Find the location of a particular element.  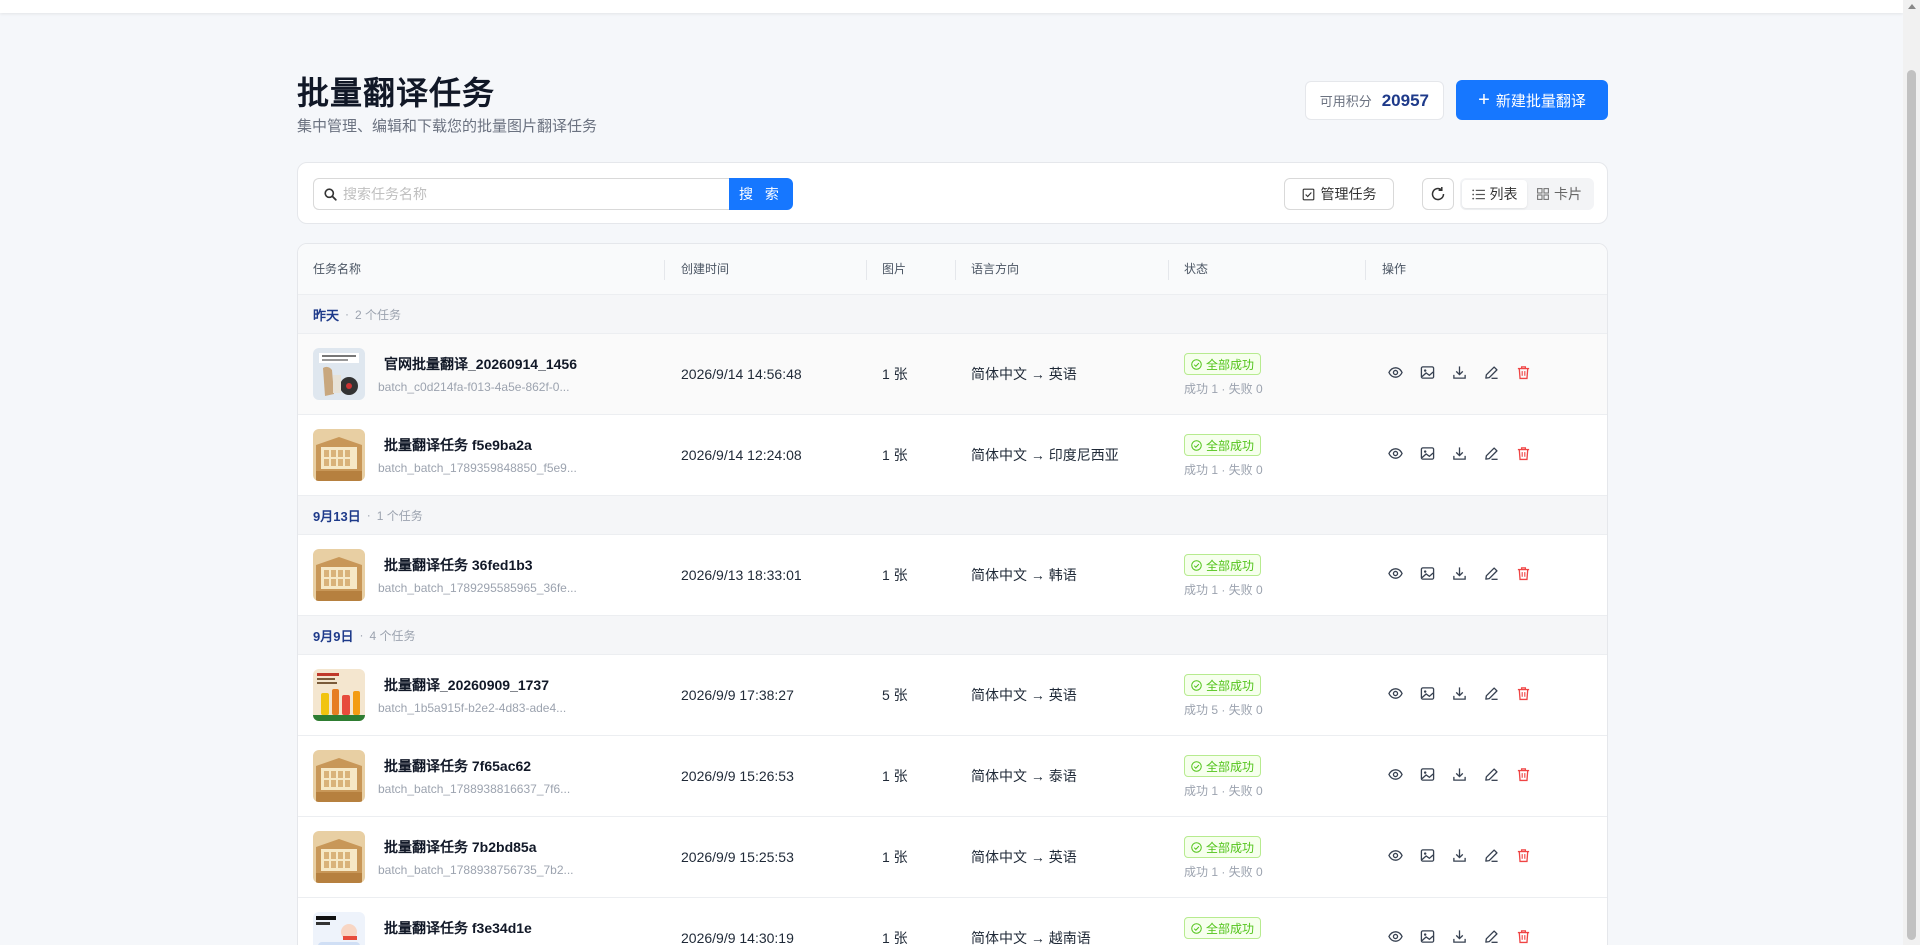

view-list-option: 列表 is located at coordinates (1494, 194).